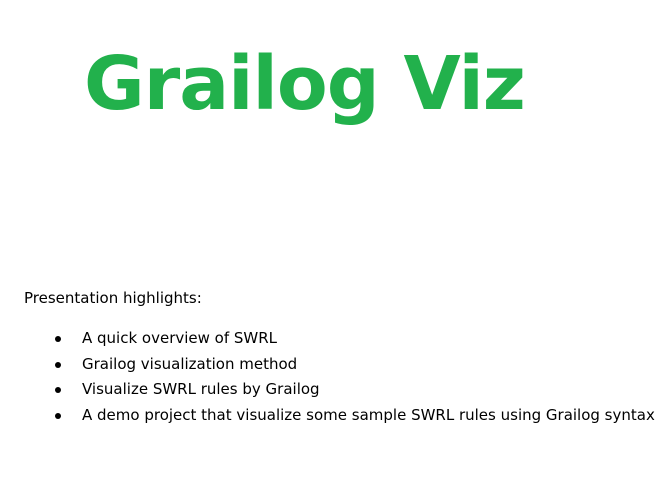 The image size is (659, 497). I want to click on slide-title: Grailog Viz, so click(305, 84).